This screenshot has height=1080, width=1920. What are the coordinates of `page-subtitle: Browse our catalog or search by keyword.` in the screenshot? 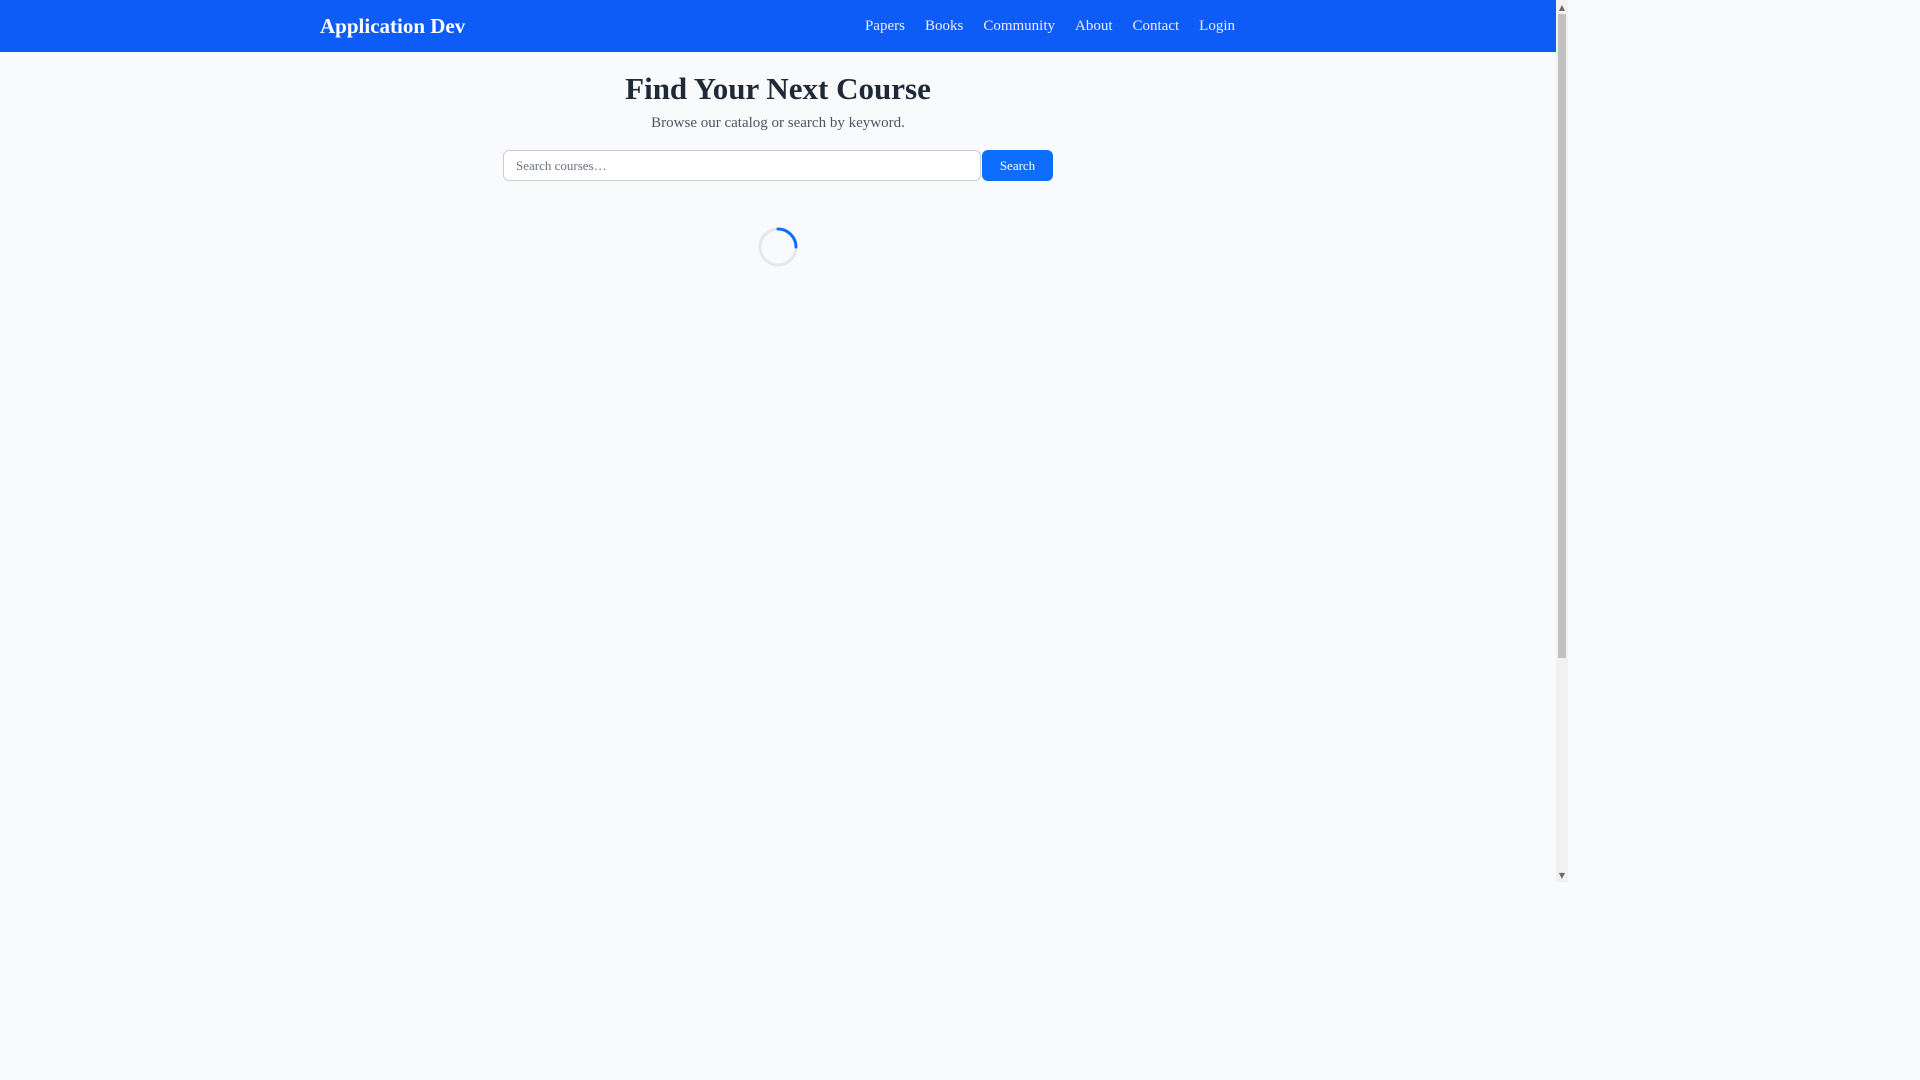 It's located at (778, 123).